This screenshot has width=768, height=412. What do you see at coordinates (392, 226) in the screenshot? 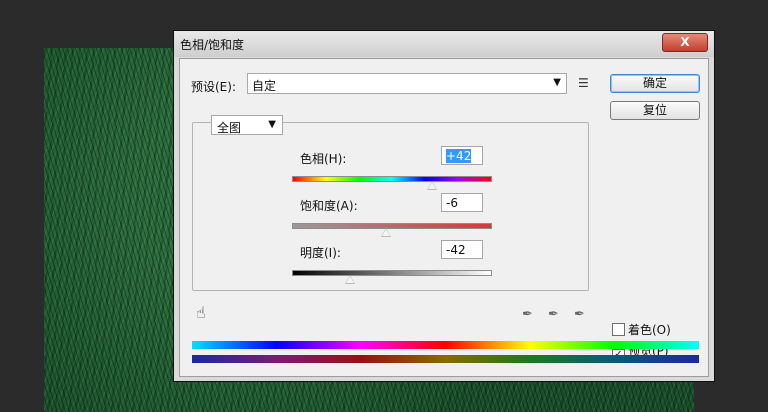
I see `saturation-slider-track` at bounding box center [392, 226].